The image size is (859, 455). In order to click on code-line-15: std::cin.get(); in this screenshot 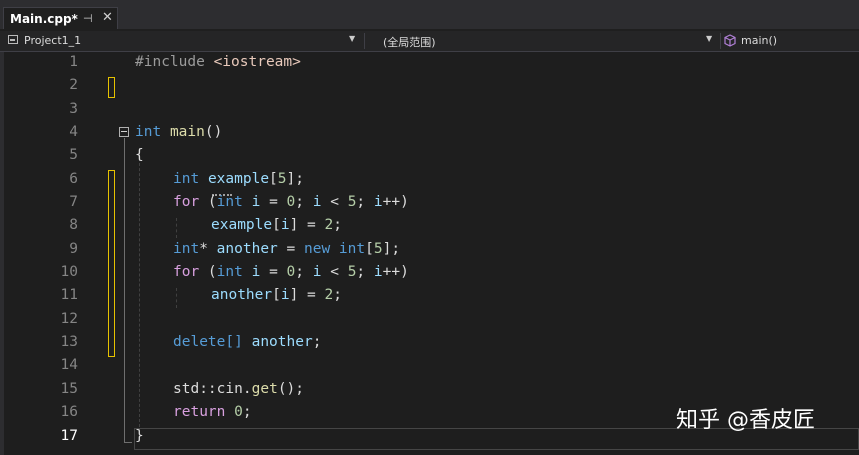, I will do `click(238, 389)`.